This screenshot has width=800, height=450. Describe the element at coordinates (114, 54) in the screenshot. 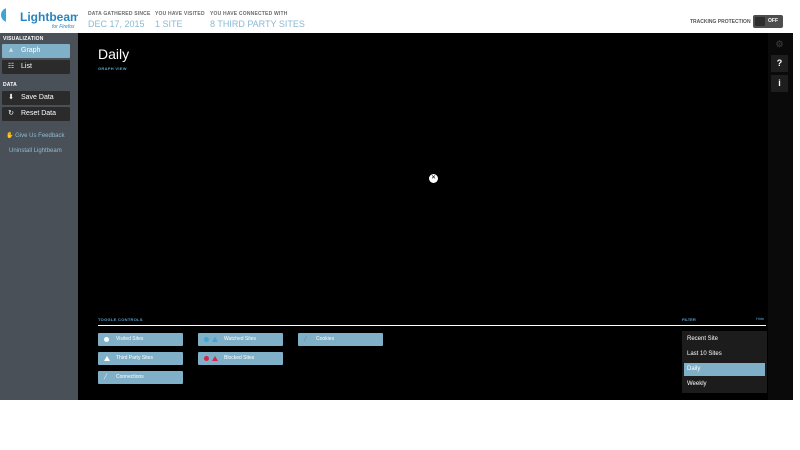

I see `page-title: Daily` at that location.